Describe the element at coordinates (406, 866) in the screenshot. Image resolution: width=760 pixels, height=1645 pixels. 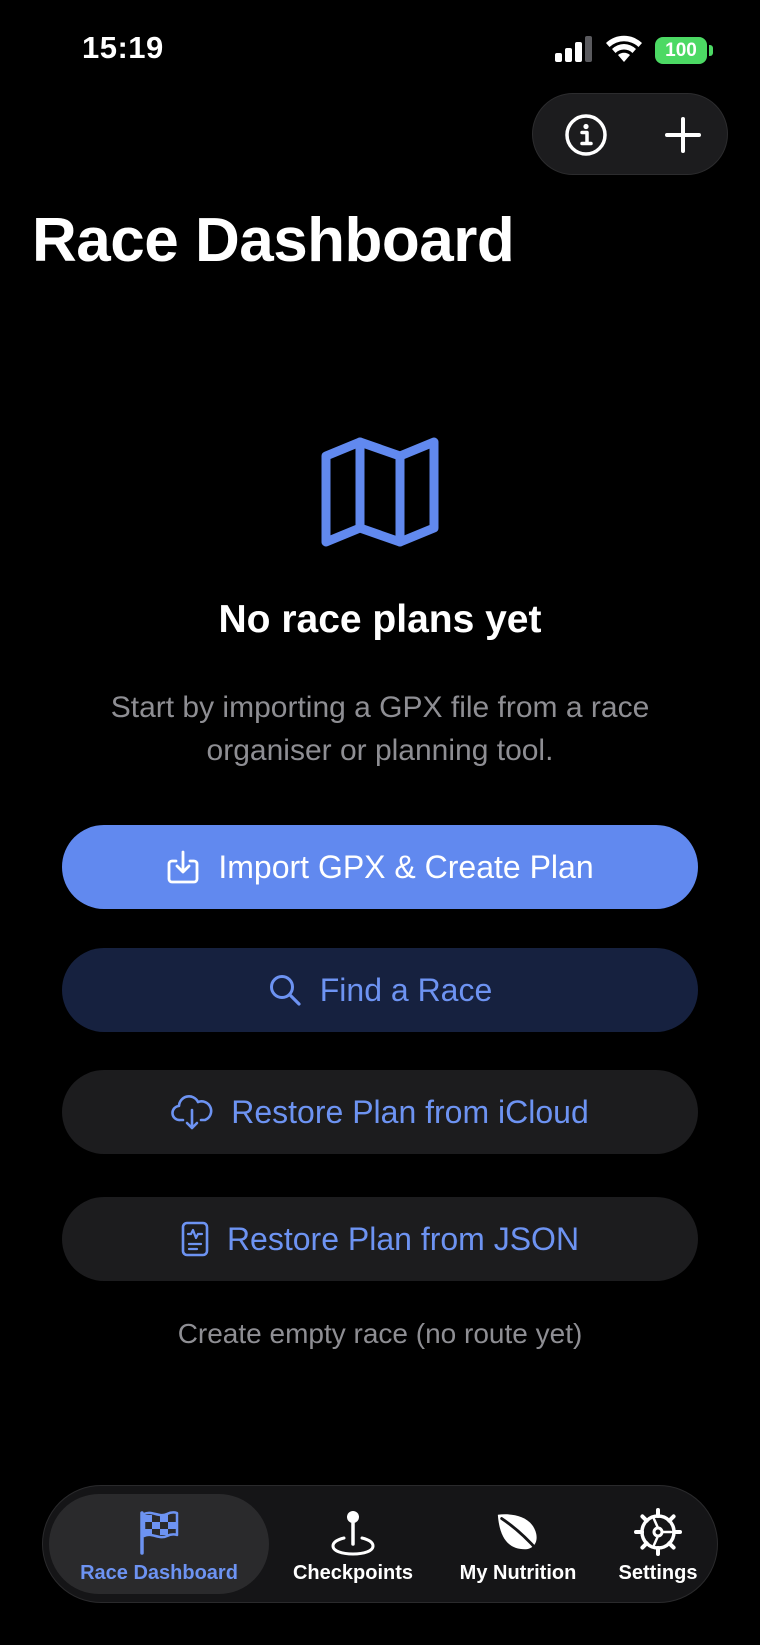
I see `import-gpx-label: Import GPX & Create Plan` at that location.